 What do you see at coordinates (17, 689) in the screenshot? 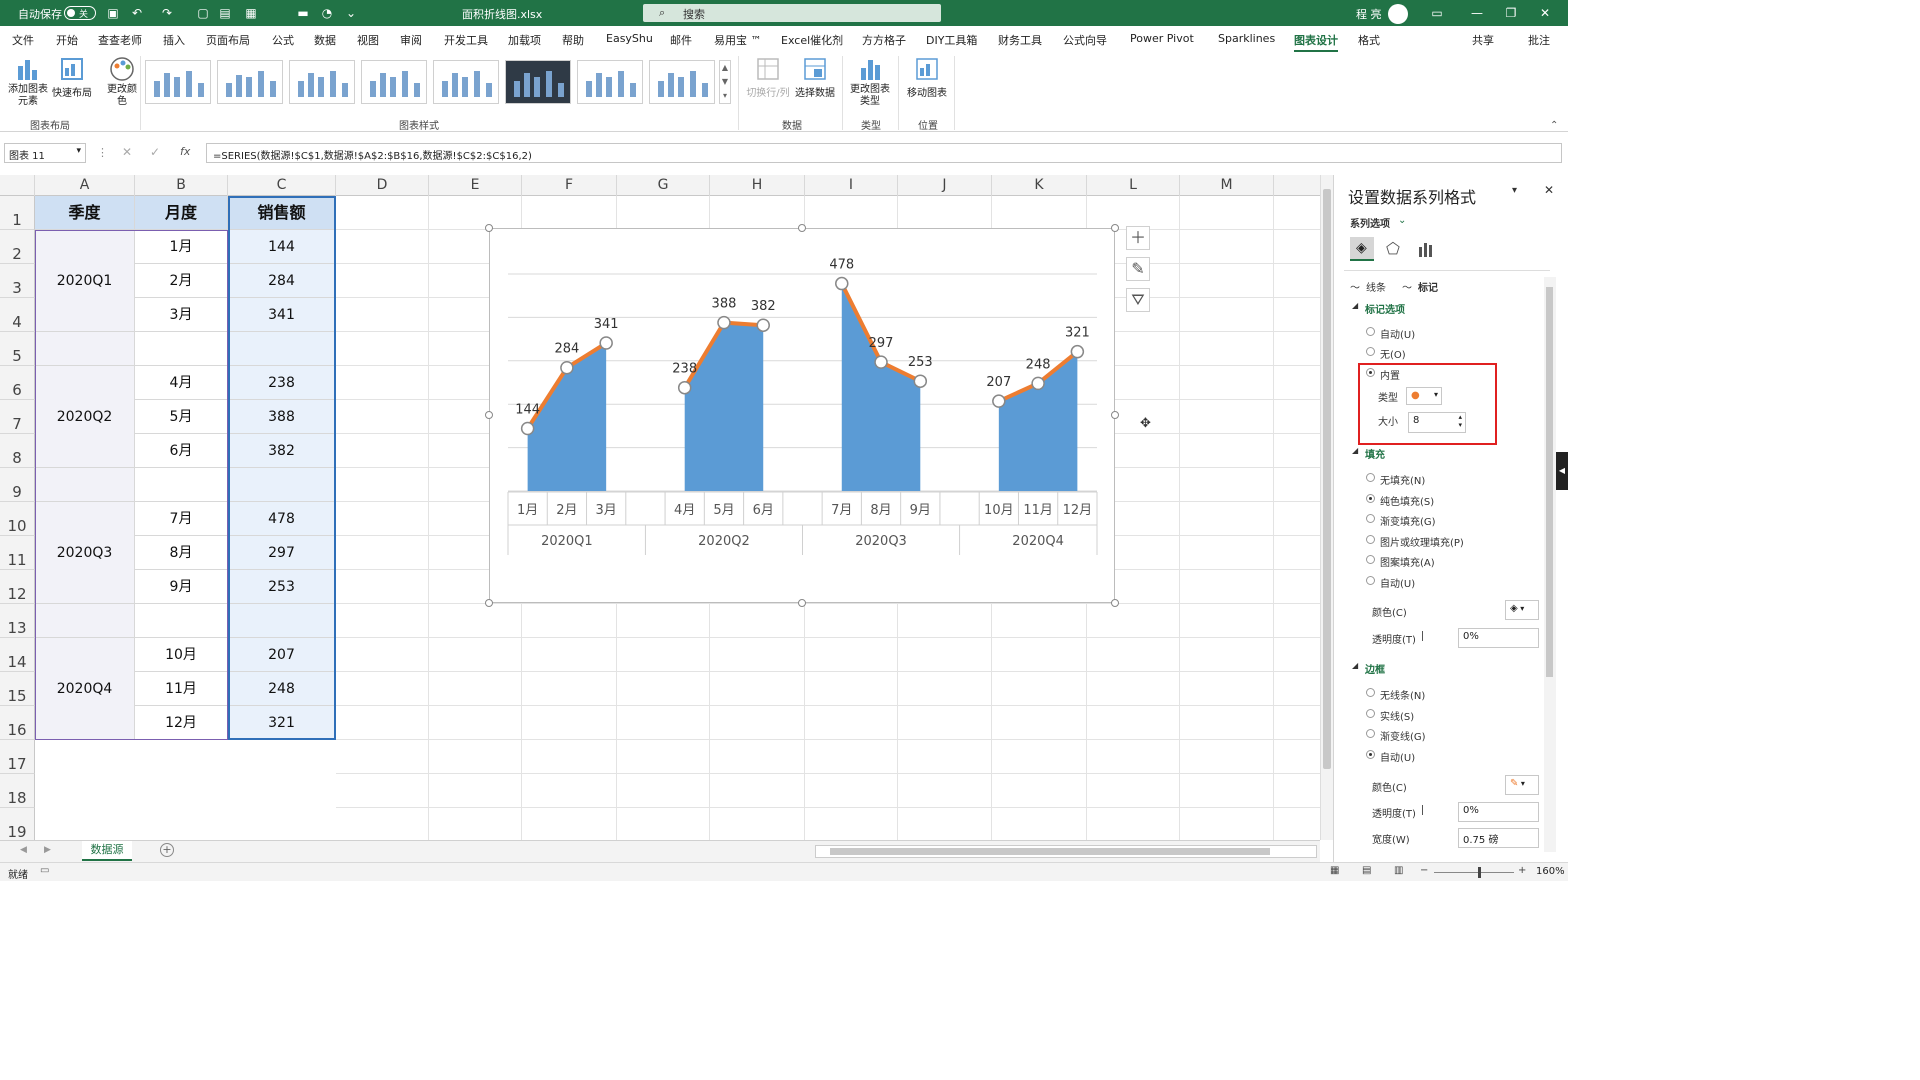
I see `row-header: 15` at bounding box center [17, 689].